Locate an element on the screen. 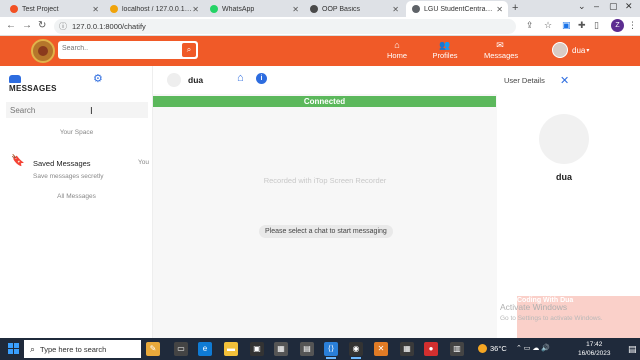  messages-icon is located at coordinates (15, 79).